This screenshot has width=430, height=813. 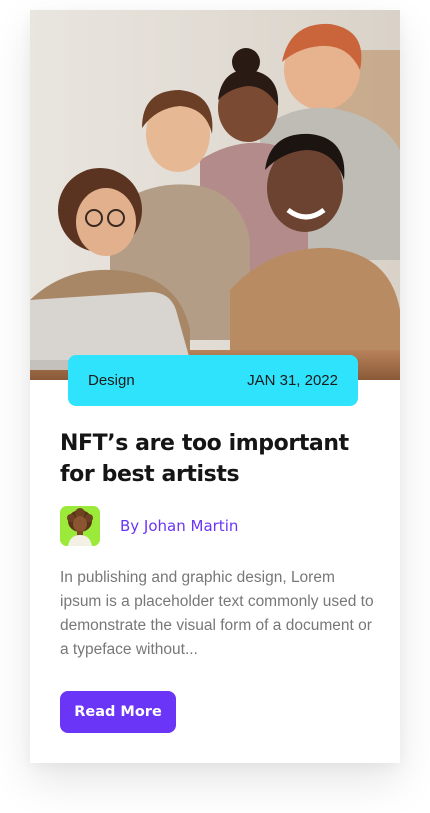 I want to click on category-tag: Design, so click(x=111, y=380).